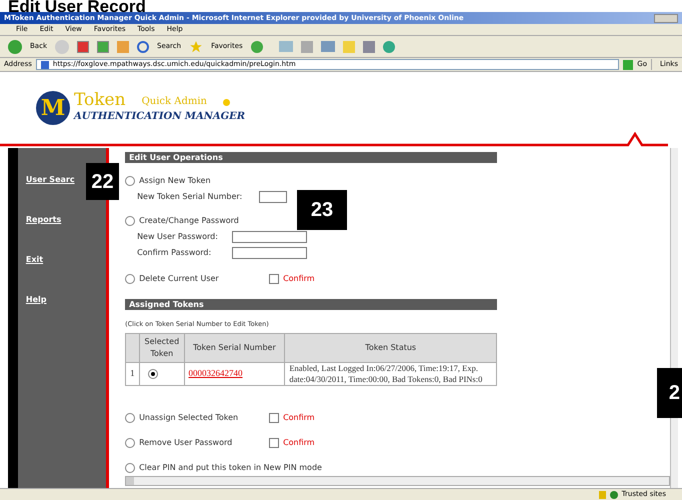 The width and height of the screenshot is (682, 500). I want to click on option-label: Delete Current User, so click(179, 279).